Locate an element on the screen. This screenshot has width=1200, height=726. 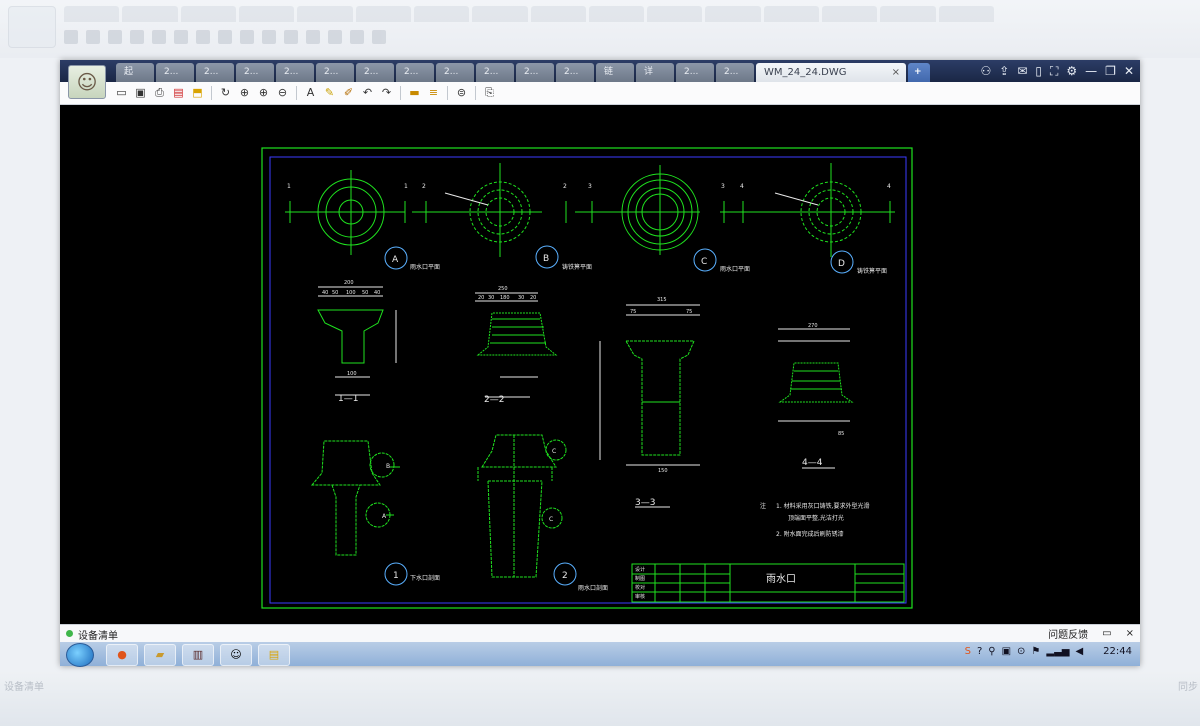
tab-close-icon: × is located at coordinates (896, 72).